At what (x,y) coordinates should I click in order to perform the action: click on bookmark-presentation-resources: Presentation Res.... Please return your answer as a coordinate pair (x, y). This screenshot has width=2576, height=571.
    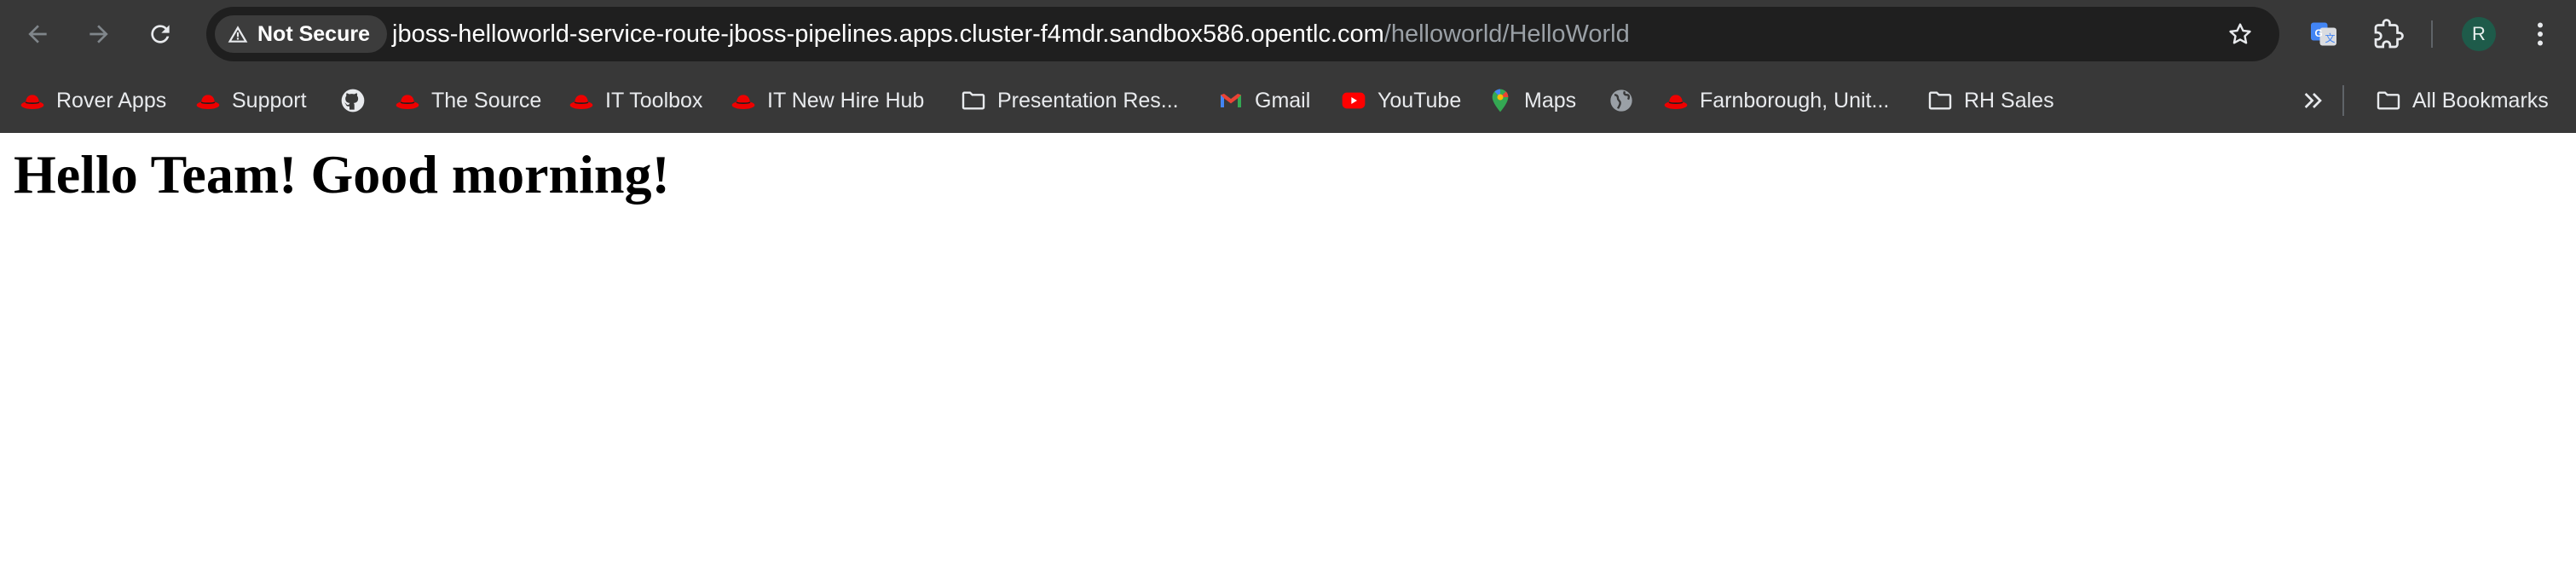
    Looking at the image, I should click on (1069, 100).